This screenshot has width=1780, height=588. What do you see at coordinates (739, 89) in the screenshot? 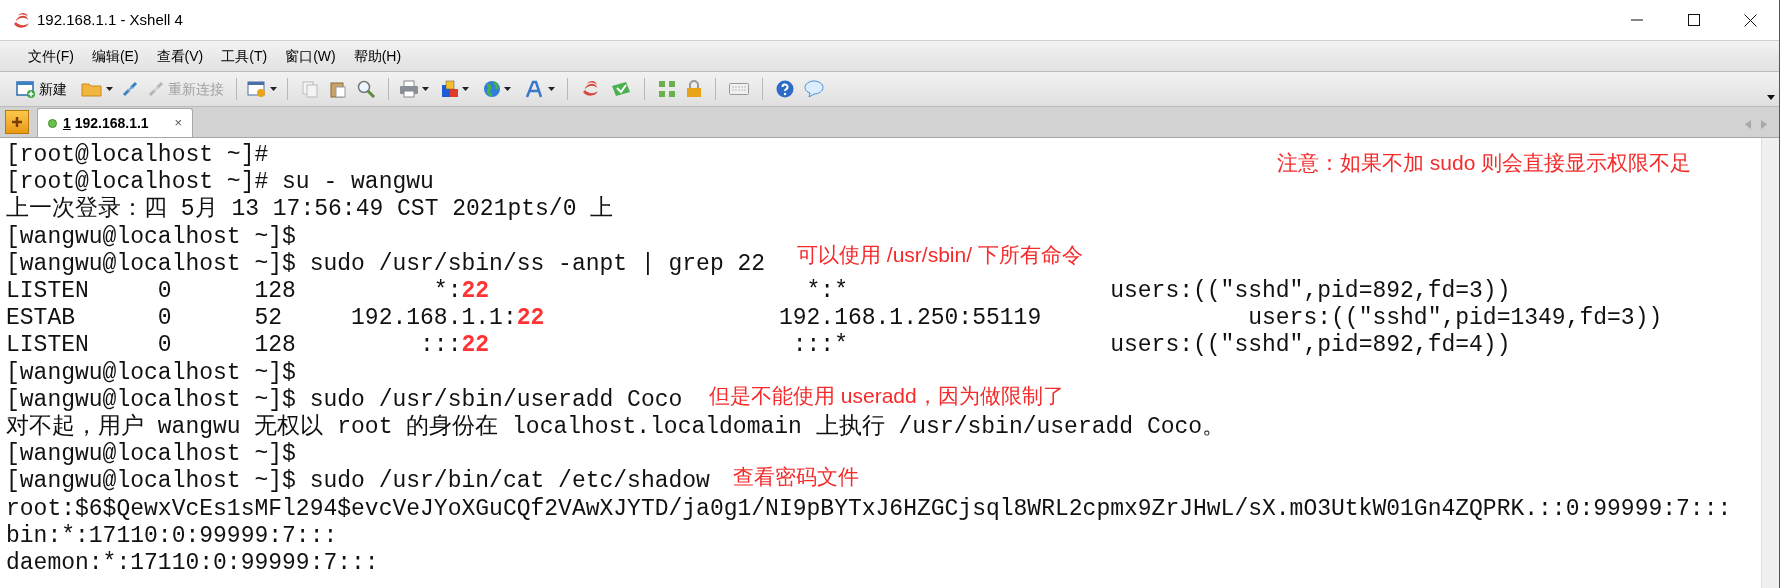
I see `keyboard-icon` at bounding box center [739, 89].